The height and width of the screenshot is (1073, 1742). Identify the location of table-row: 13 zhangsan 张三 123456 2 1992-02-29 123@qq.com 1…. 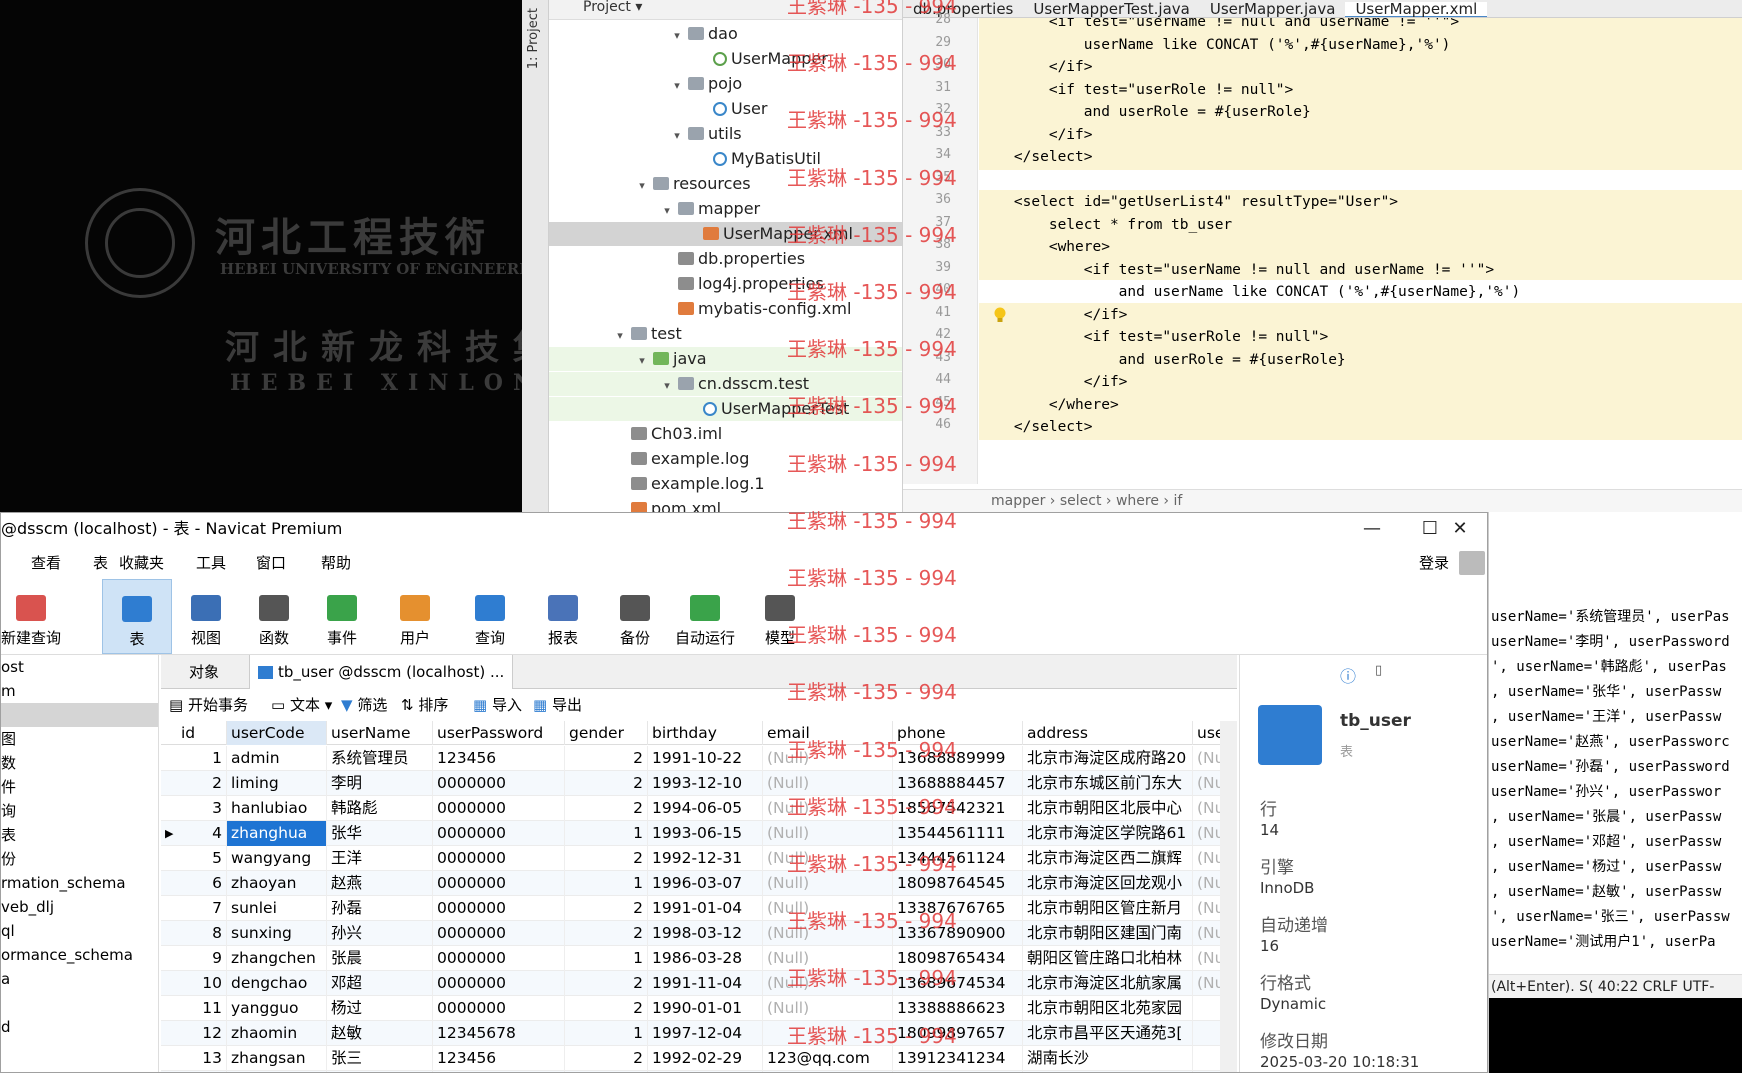
(699, 1058).